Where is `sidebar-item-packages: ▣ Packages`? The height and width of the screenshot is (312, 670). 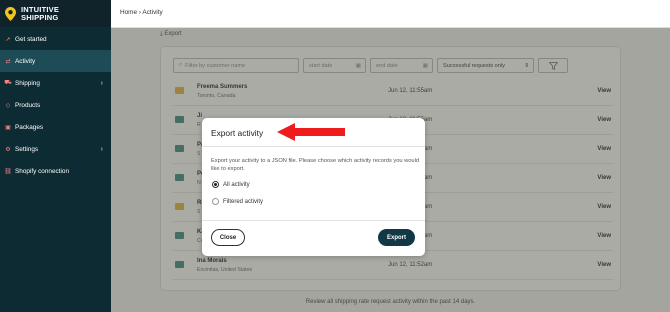
sidebar-item-packages: ▣ Packages is located at coordinates (55, 127).